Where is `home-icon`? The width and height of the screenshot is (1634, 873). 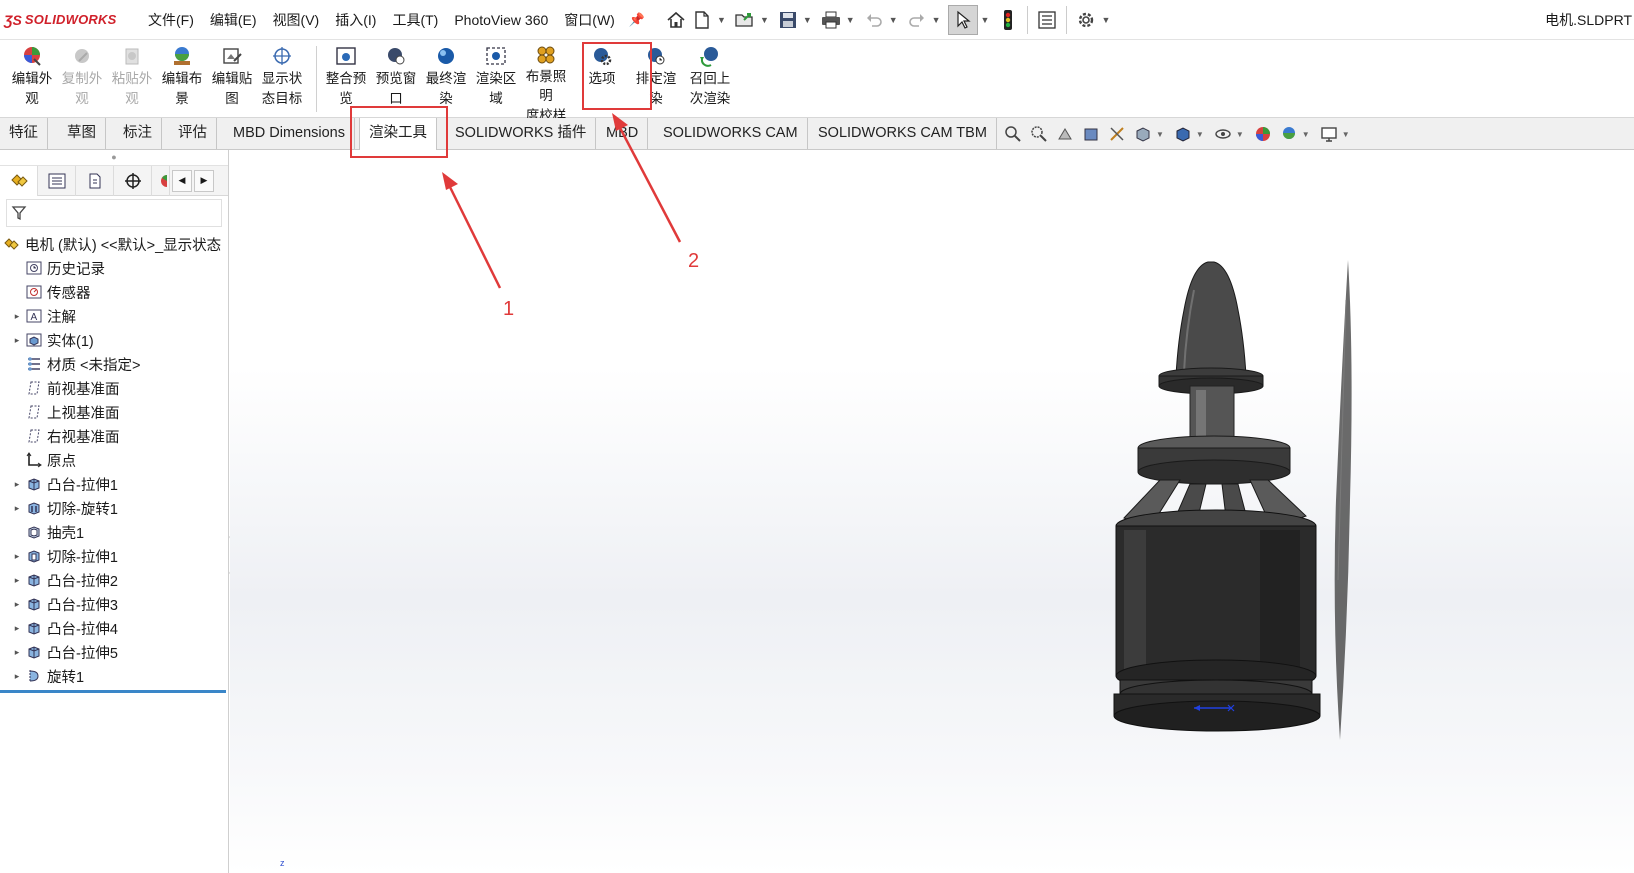
home-icon is located at coordinates (676, 20).